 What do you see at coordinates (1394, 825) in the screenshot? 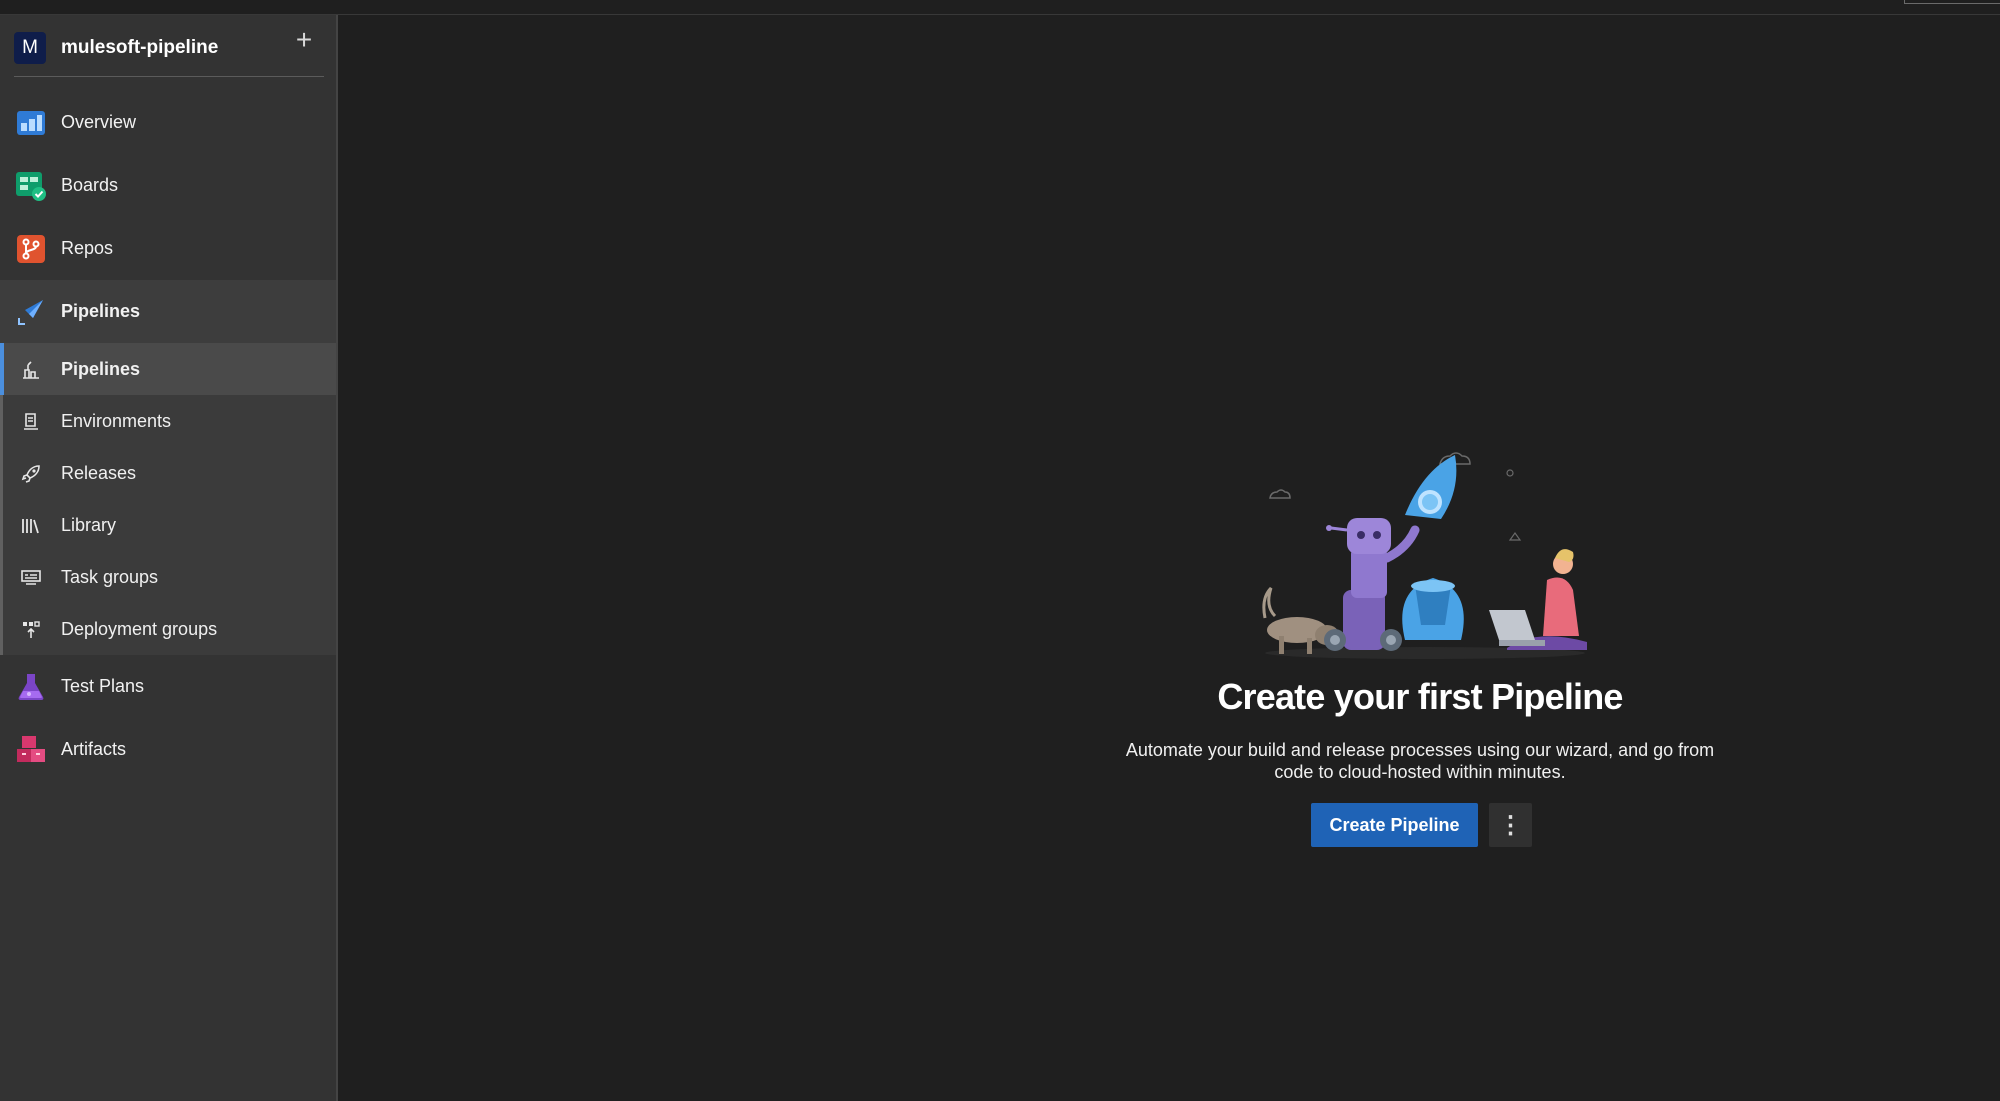
I see `create-pipeline-button: Create Pipeline` at bounding box center [1394, 825].